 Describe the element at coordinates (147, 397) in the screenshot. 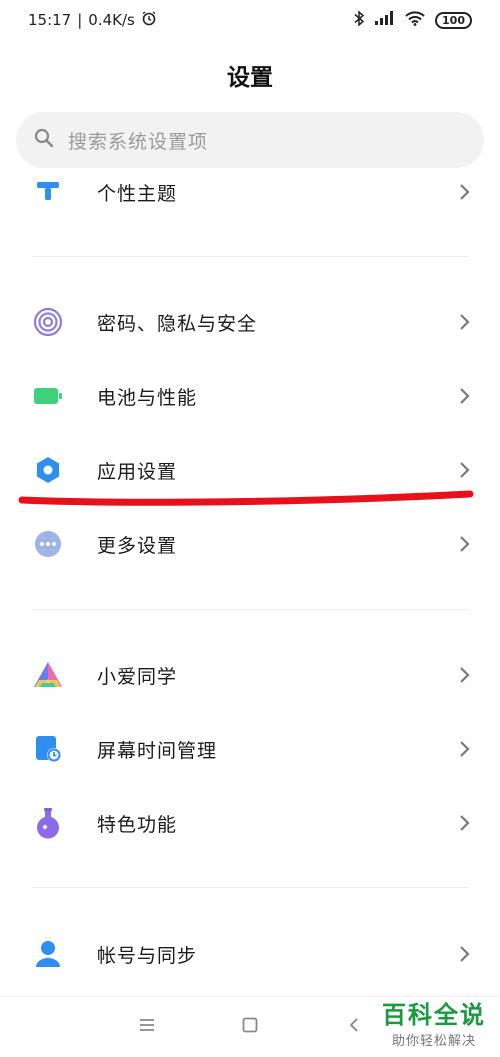

I see `settings-item-label: 电池与性能` at that location.